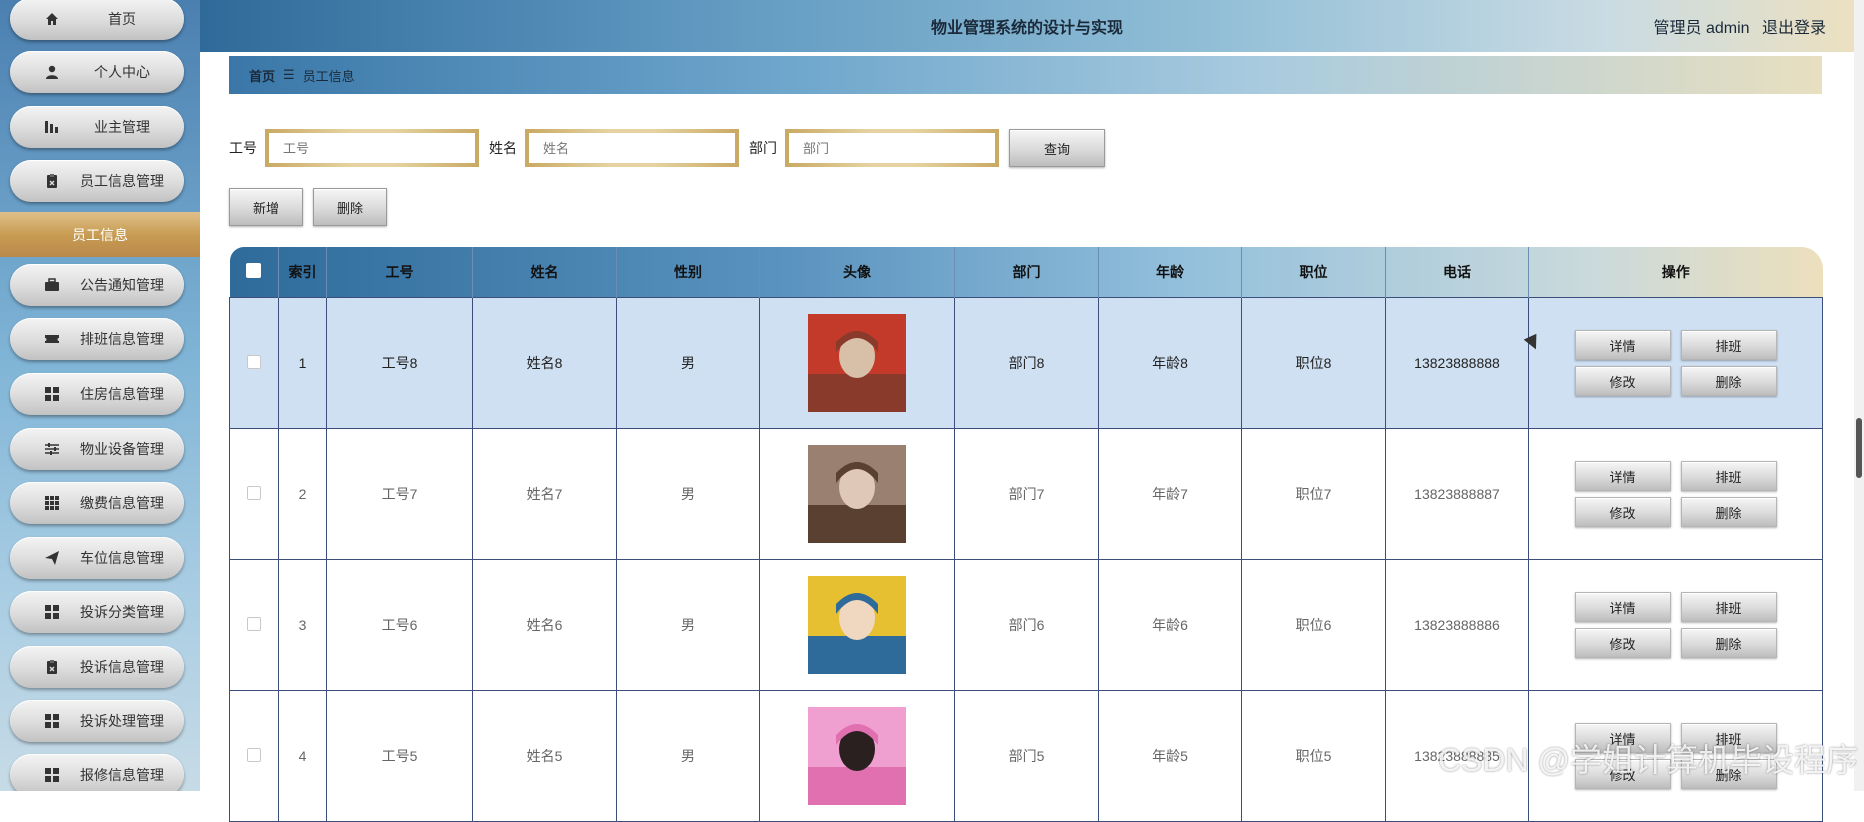 The height and width of the screenshot is (822, 1864). Describe the element at coordinates (1026, 272) in the screenshot. I see `table-header-row: 索引 工号 姓名 性别 头像 部门 年龄 职位 电话 操作` at that location.